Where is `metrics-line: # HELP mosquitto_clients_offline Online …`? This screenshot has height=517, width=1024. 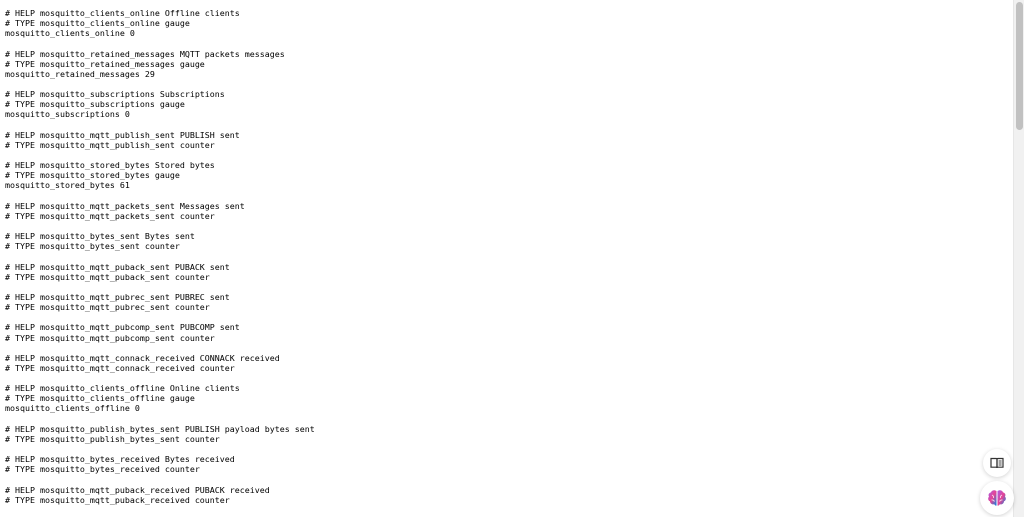
metrics-line: # HELP mosquitto_clients_offline Online … is located at coordinates (122, 388).